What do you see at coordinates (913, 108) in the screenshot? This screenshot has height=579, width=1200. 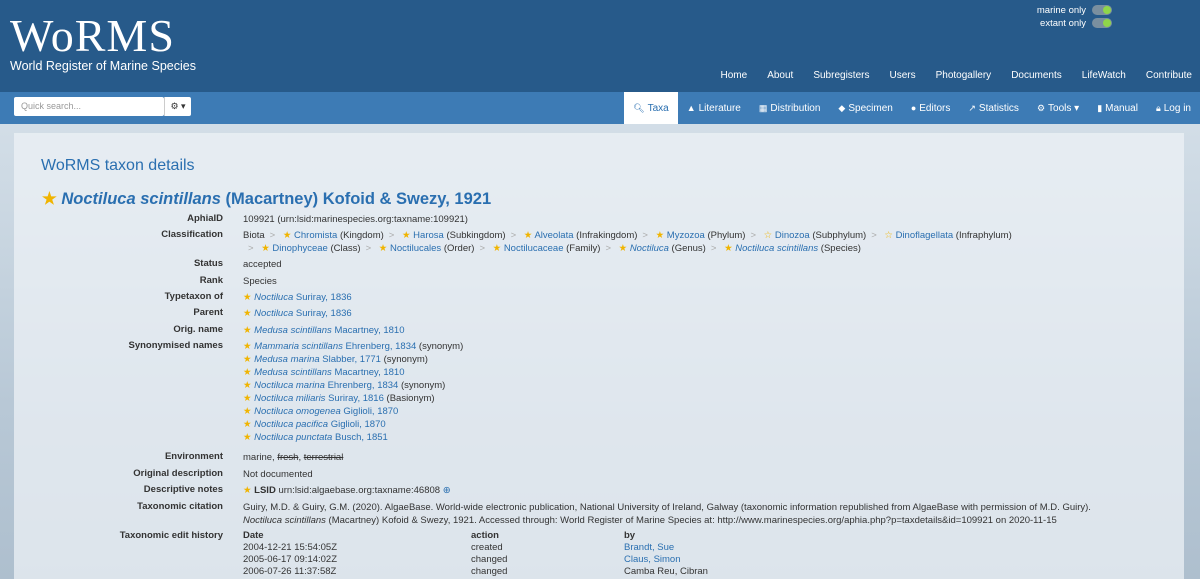 I see `users-icon: ●` at bounding box center [913, 108].